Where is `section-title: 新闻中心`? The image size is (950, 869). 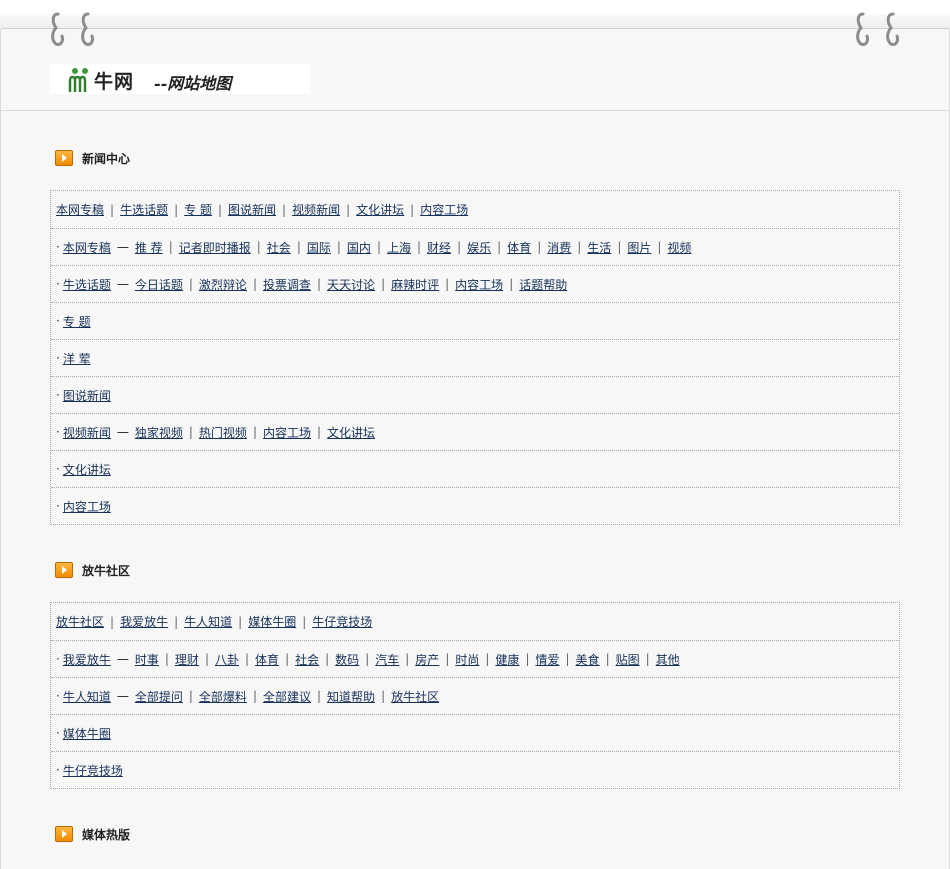
section-title: 新闻中心 is located at coordinates (106, 158).